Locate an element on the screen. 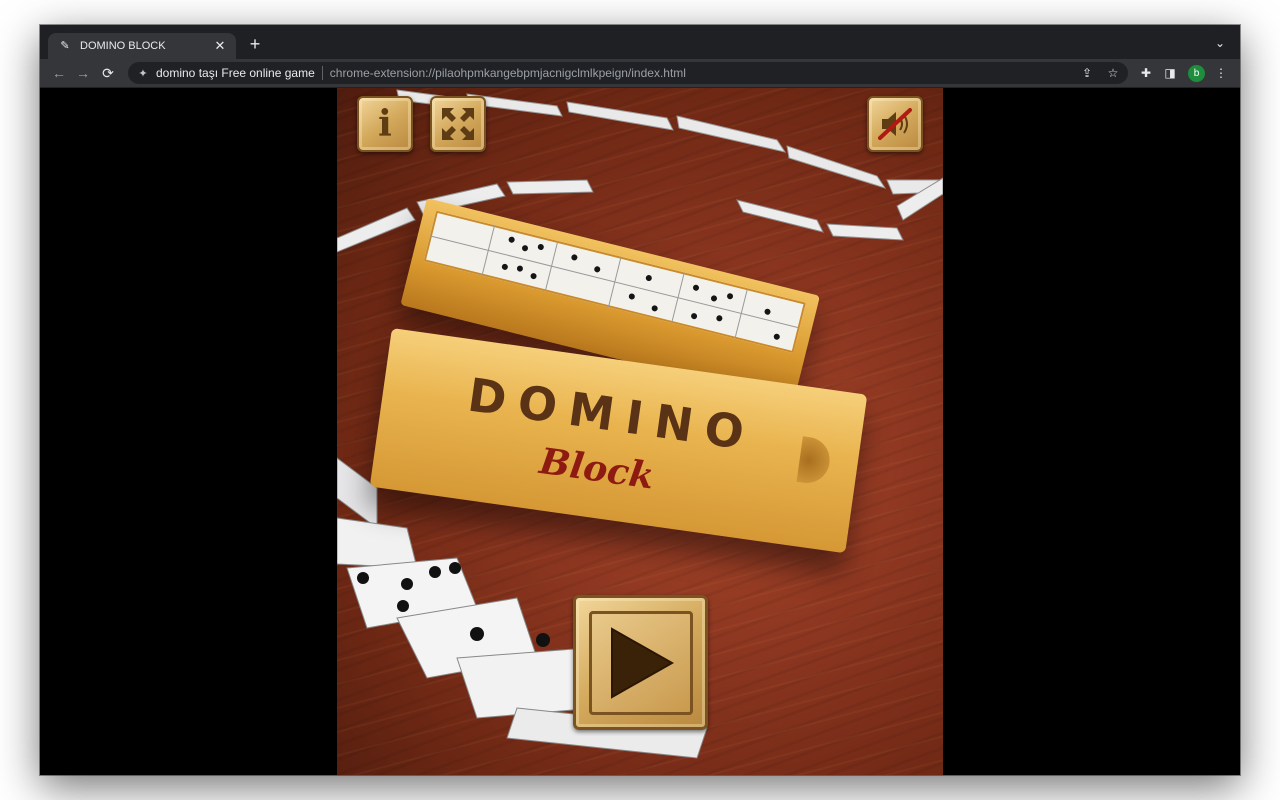 The width and height of the screenshot is (1280, 800). close-tab-icon: ✕ is located at coordinates (220, 46).